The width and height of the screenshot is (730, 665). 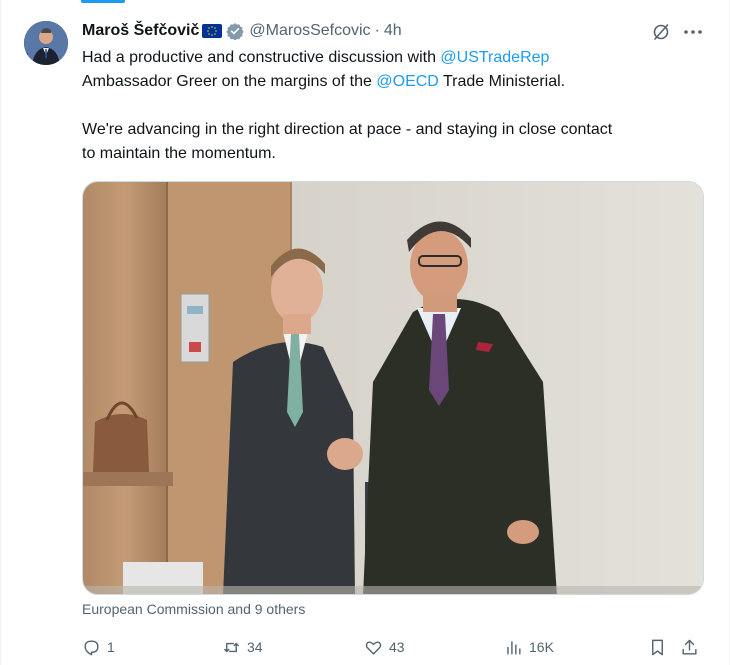 What do you see at coordinates (179, 153) in the screenshot?
I see `tweet-text-line: to maintain the momentum.` at bounding box center [179, 153].